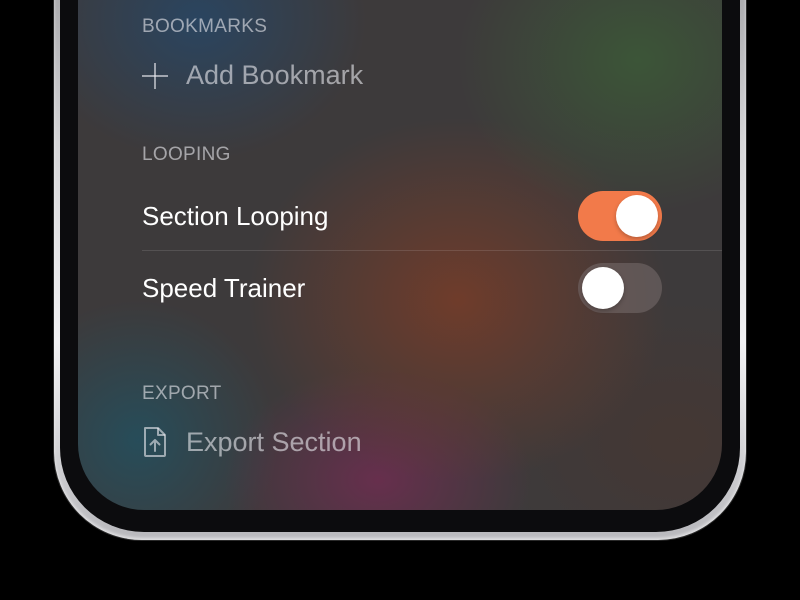 The image size is (800, 600). What do you see at coordinates (235, 215) in the screenshot?
I see `section-looping-label: Section Looping` at bounding box center [235, 215].